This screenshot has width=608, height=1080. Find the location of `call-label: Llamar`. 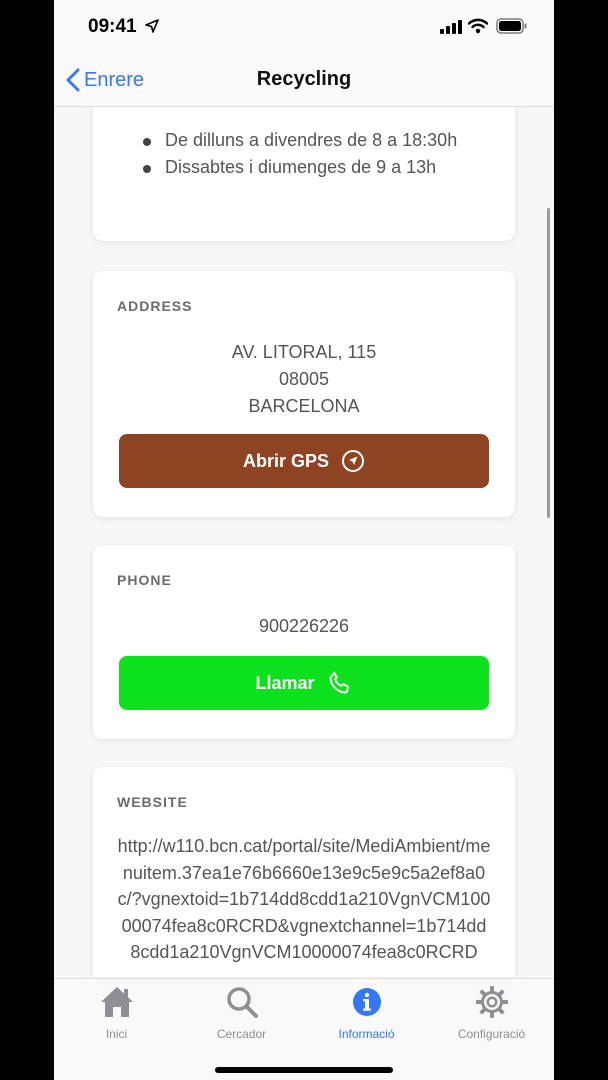

call-label: Llamar is located at coordinates (285, 682).